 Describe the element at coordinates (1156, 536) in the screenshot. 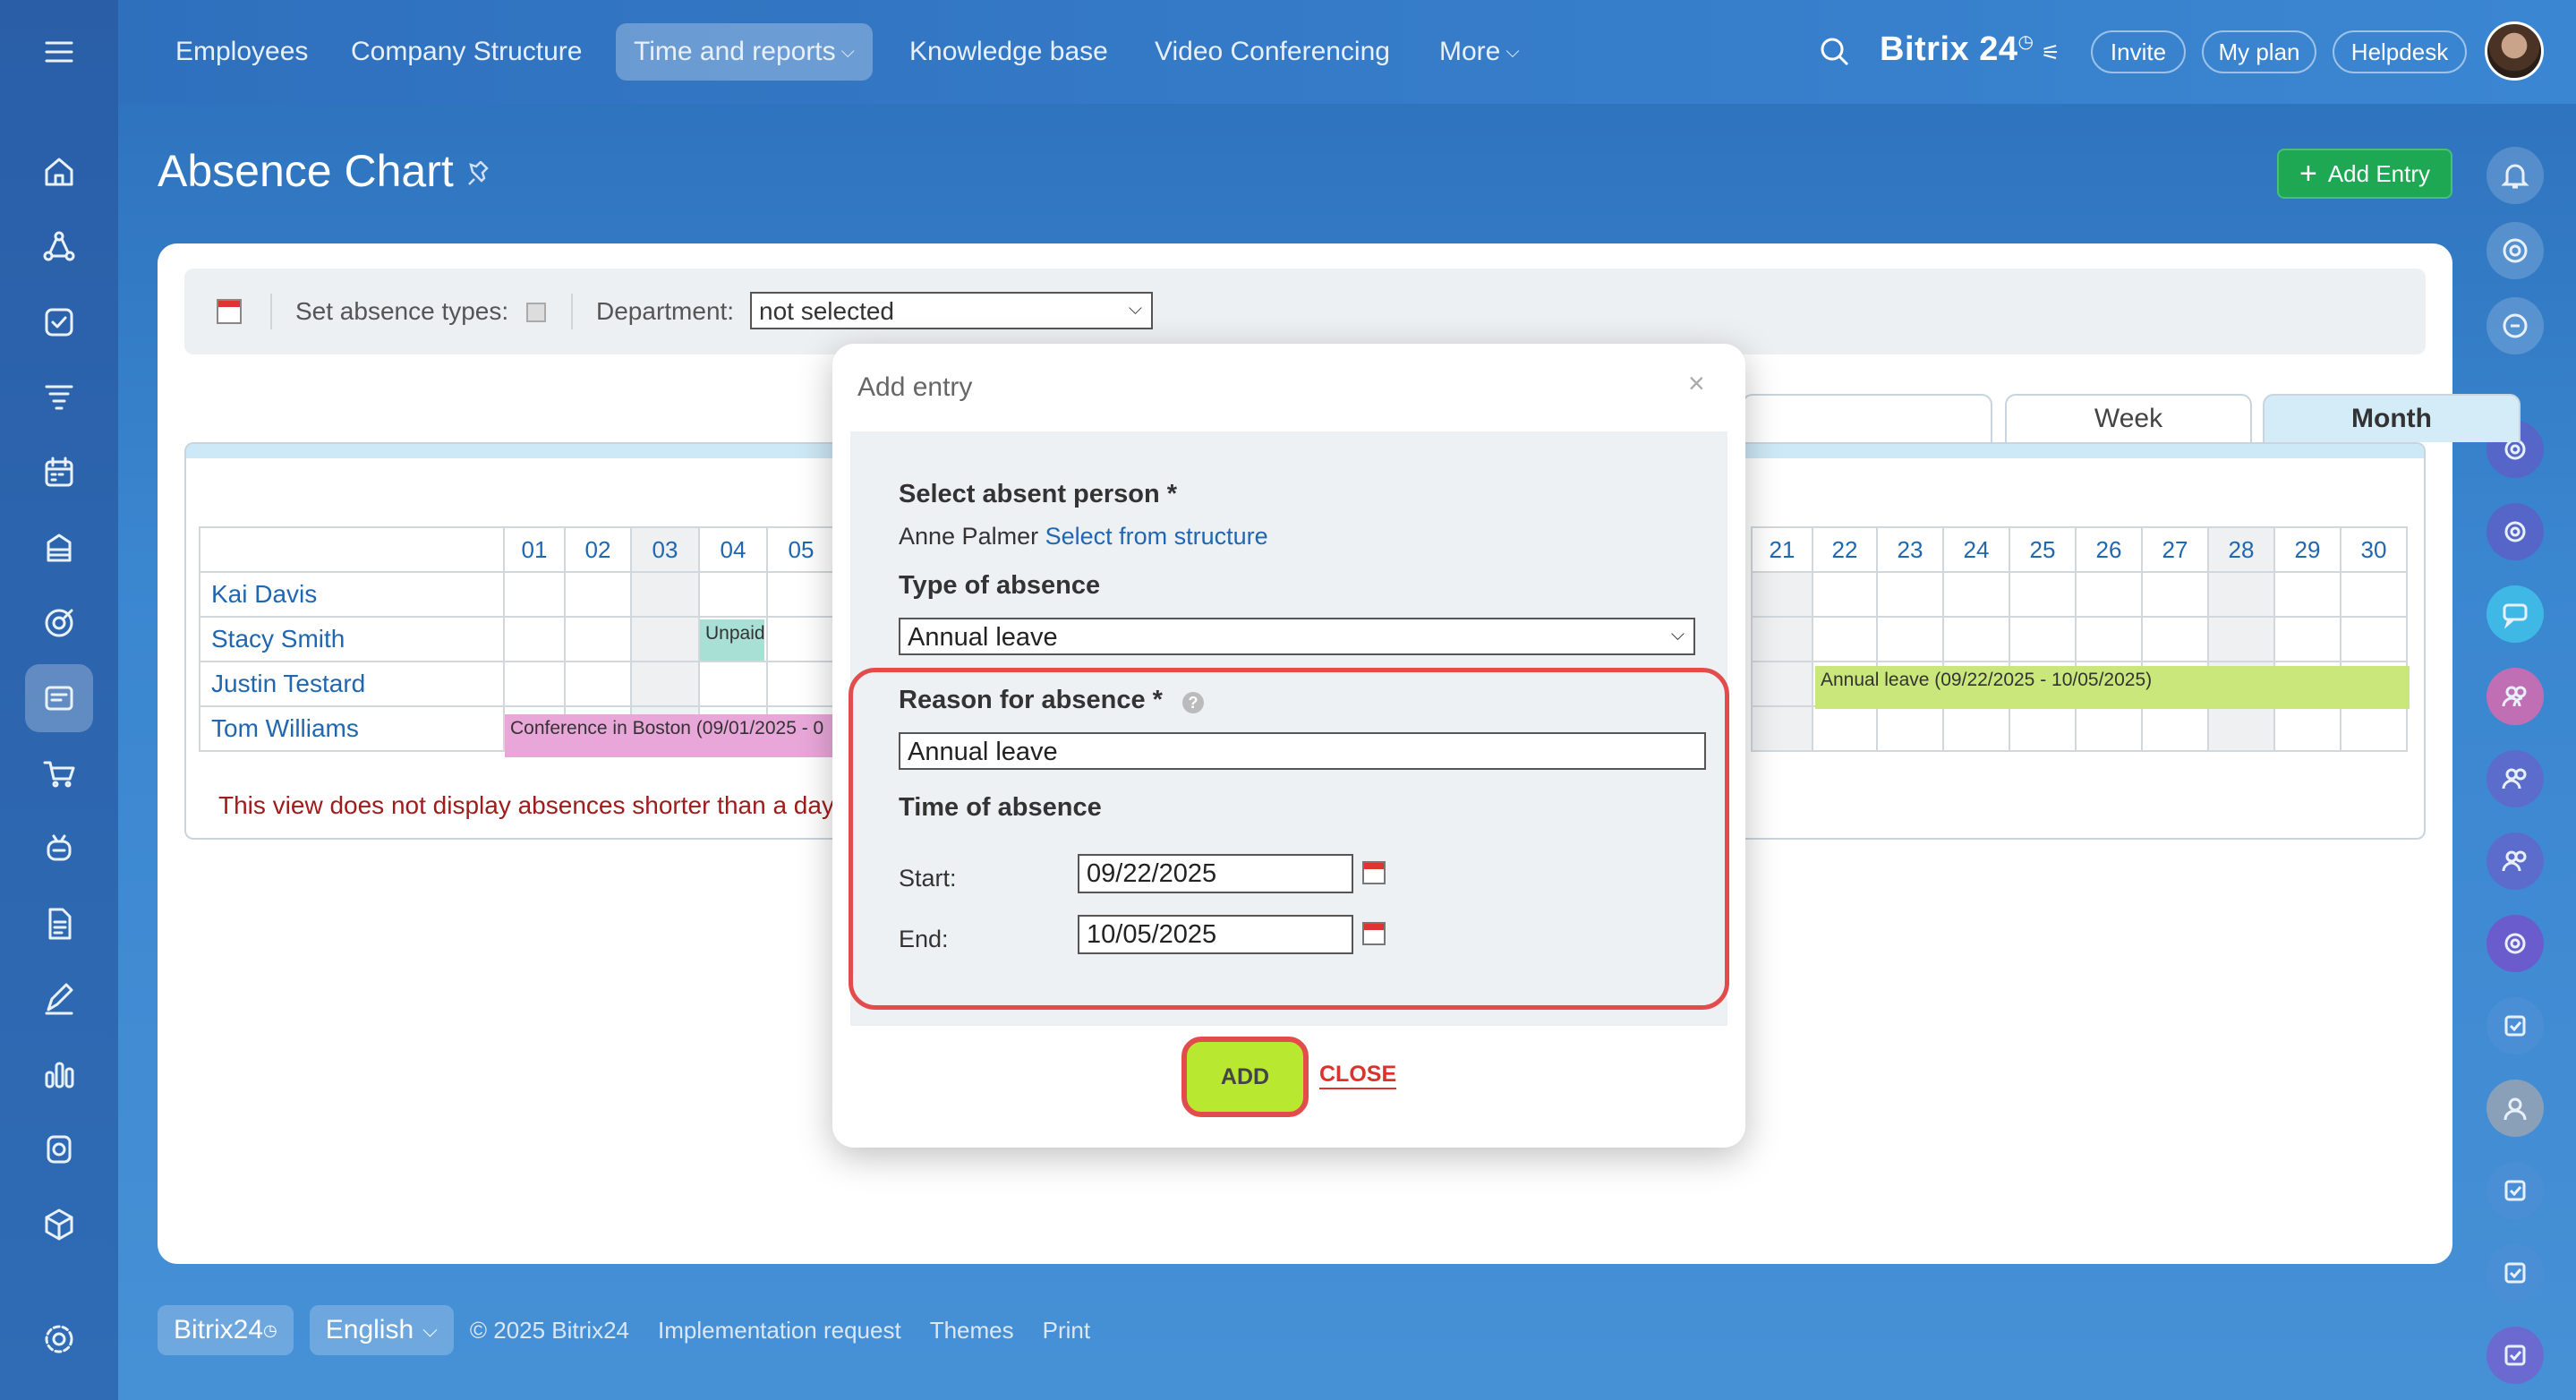

I see `select-from-structure-link: Select from structure` at that location.